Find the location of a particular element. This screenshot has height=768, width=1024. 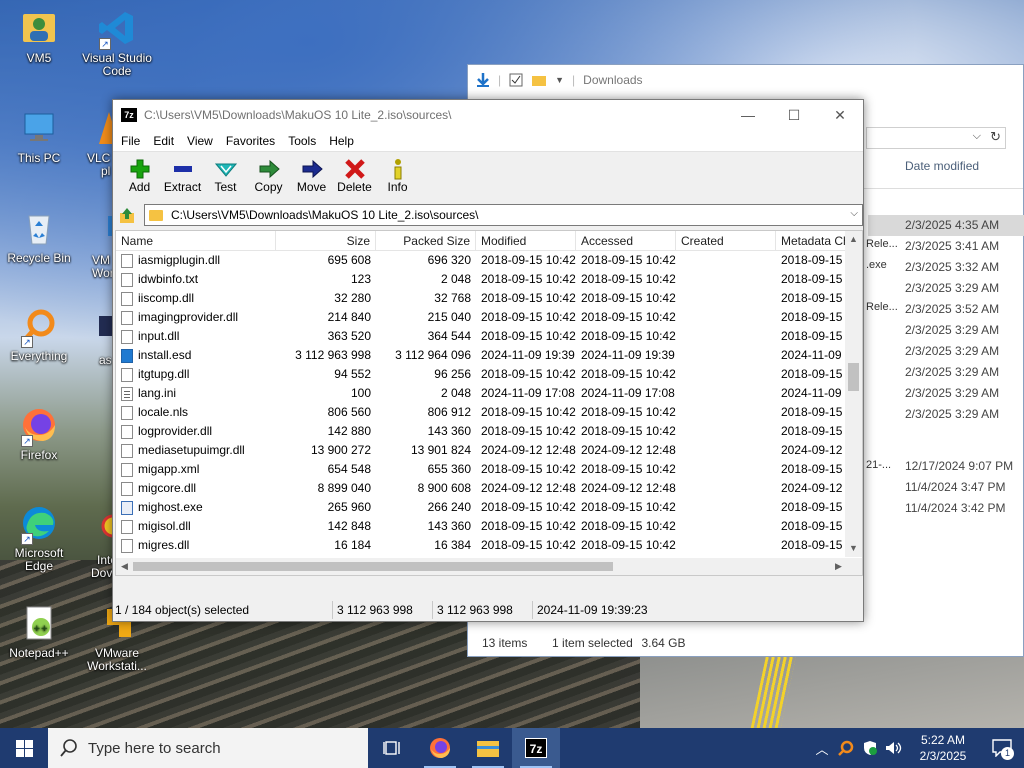

info-button: Info is located at coordinates (397, 176).